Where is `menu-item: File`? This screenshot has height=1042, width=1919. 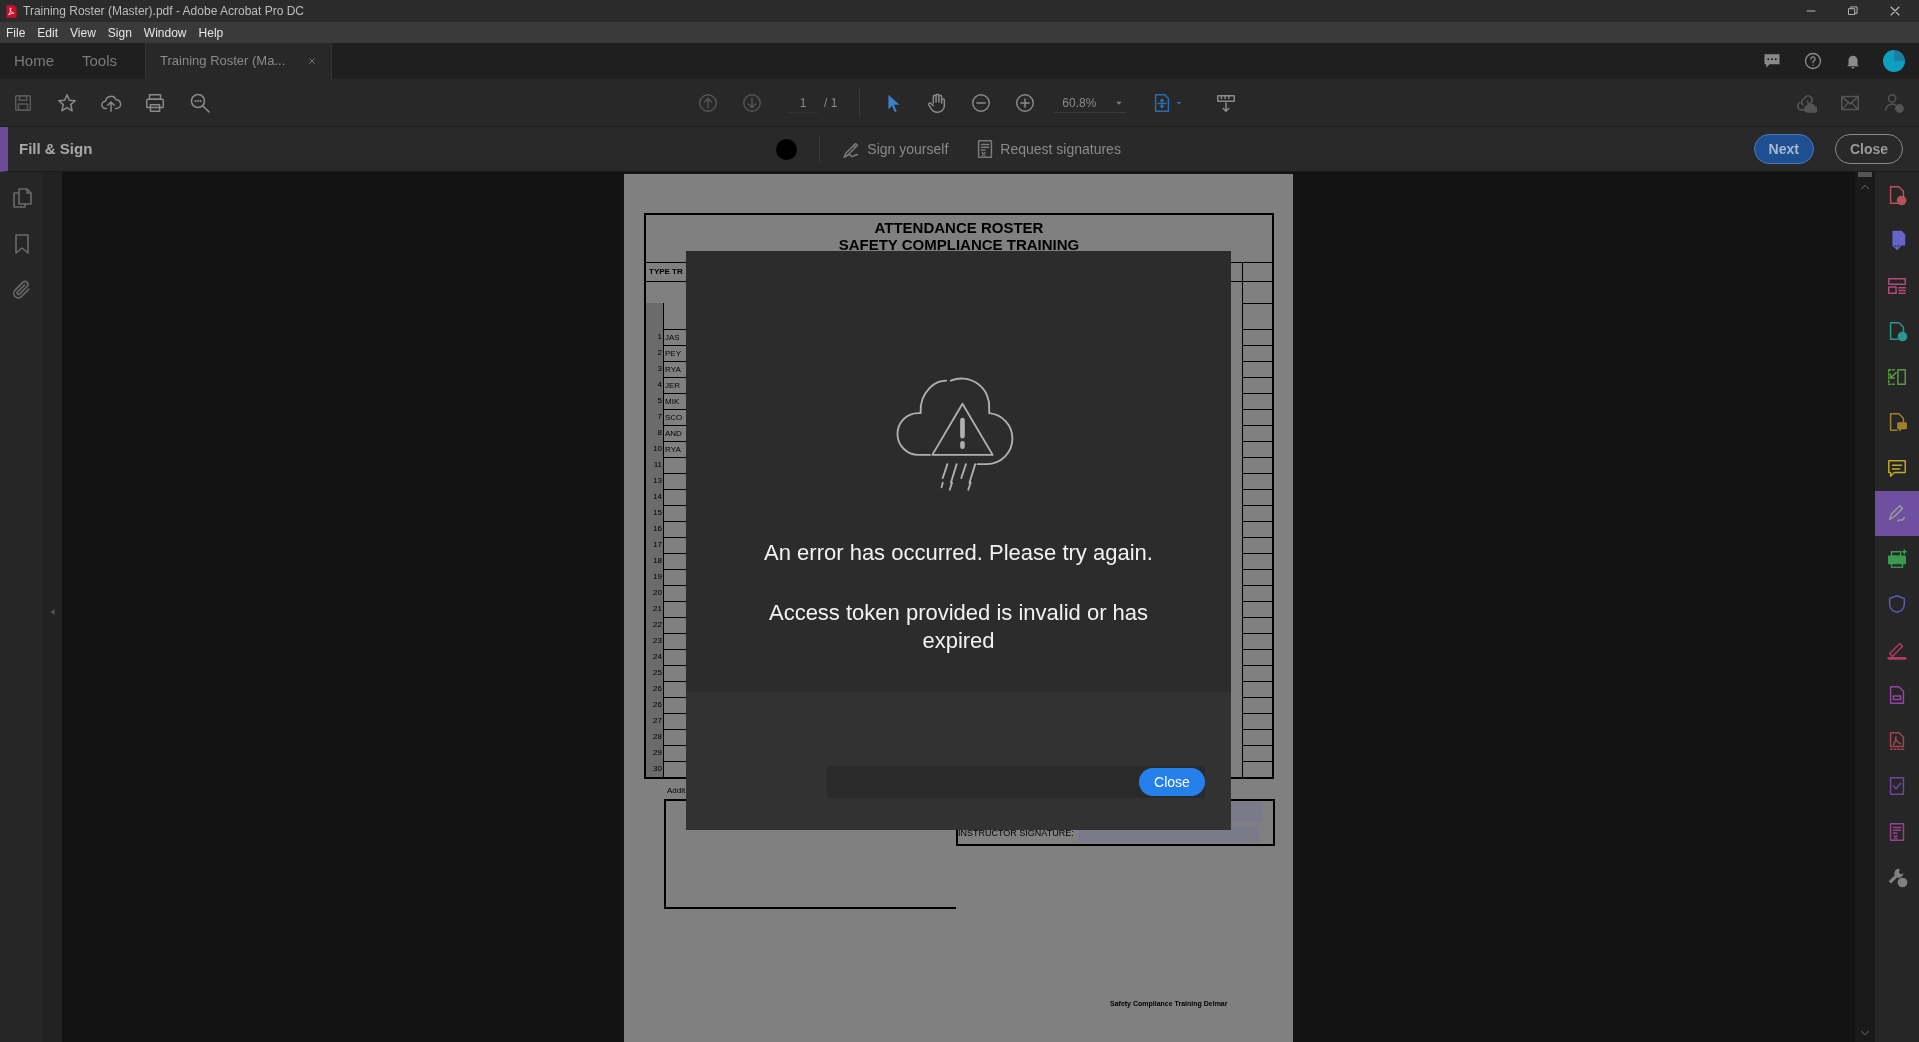 menu-item: File is located at coordinates (16, 32).